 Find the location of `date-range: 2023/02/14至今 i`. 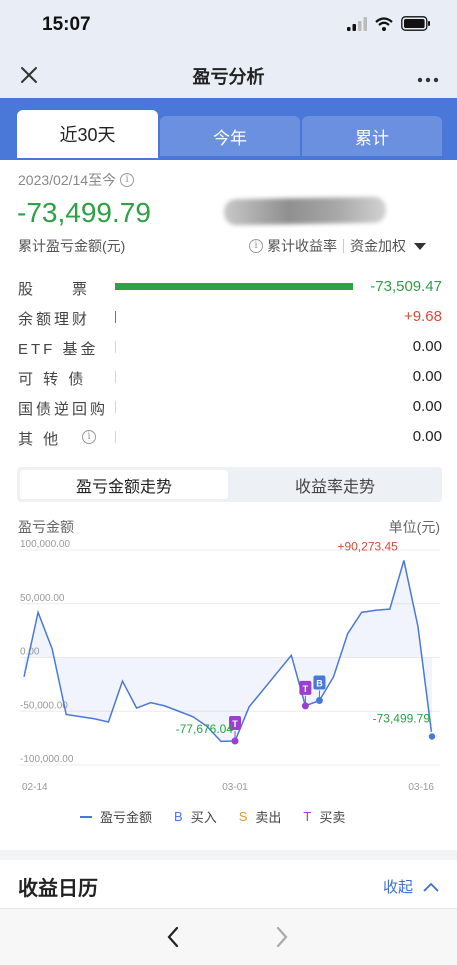

date-range: 2023/02/14至今 i is located at coordinates (76, 180).